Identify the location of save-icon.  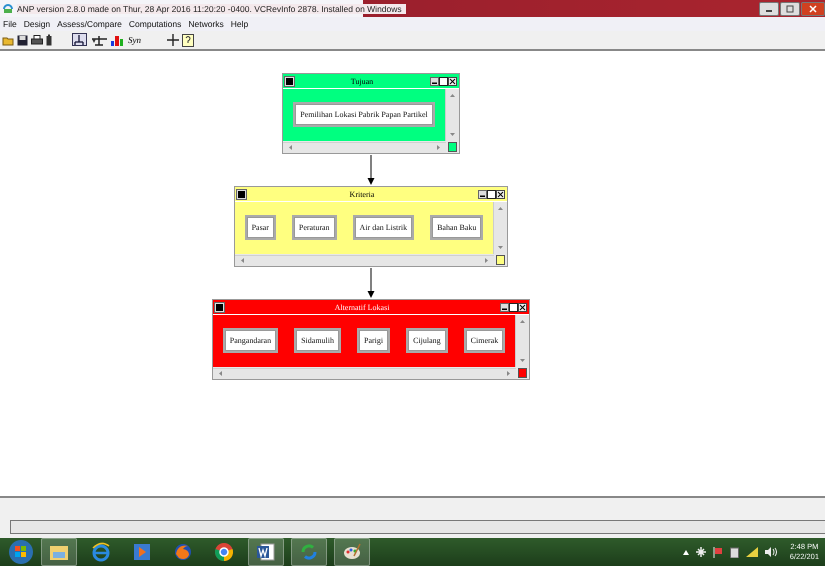
(22, 40).